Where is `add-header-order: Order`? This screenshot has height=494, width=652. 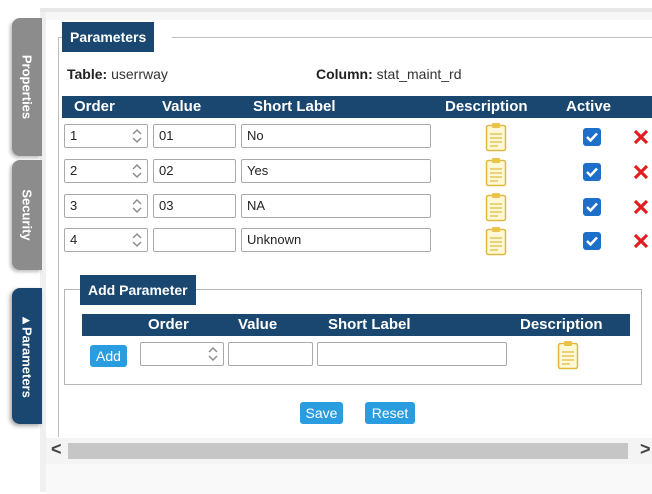
add-header-order: Order is located at coordinates (168, 324).